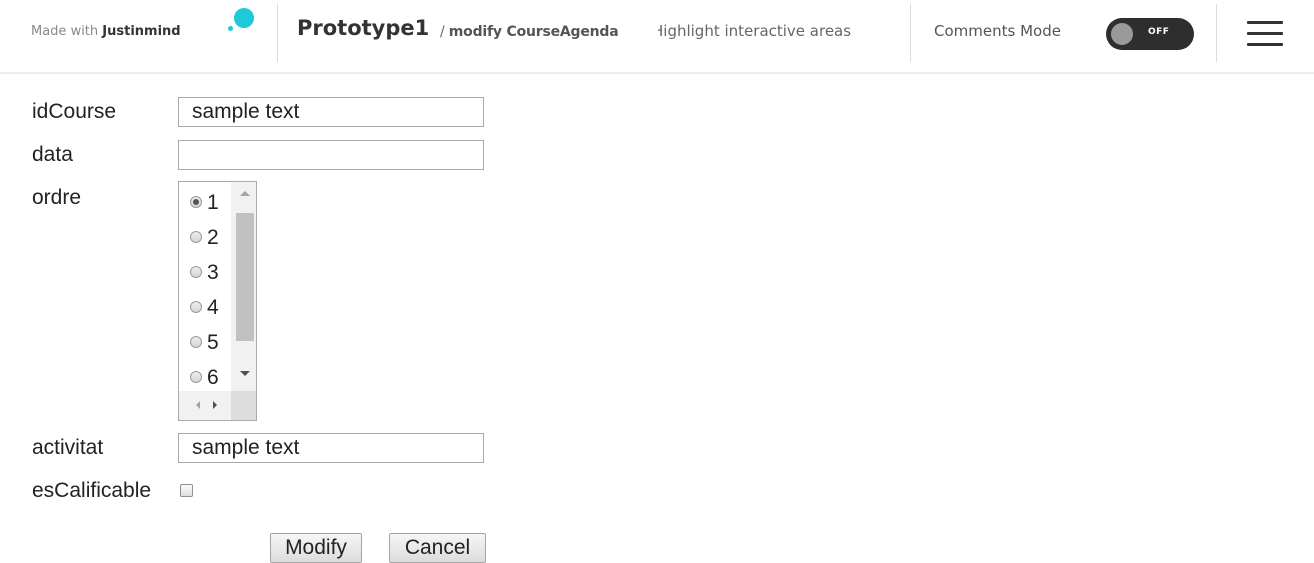 The image size is (1314, 563). What do you see at coordinates (331, 112) in the screenshot?
I see `idcourse-input` at bounding box center [331, 112].